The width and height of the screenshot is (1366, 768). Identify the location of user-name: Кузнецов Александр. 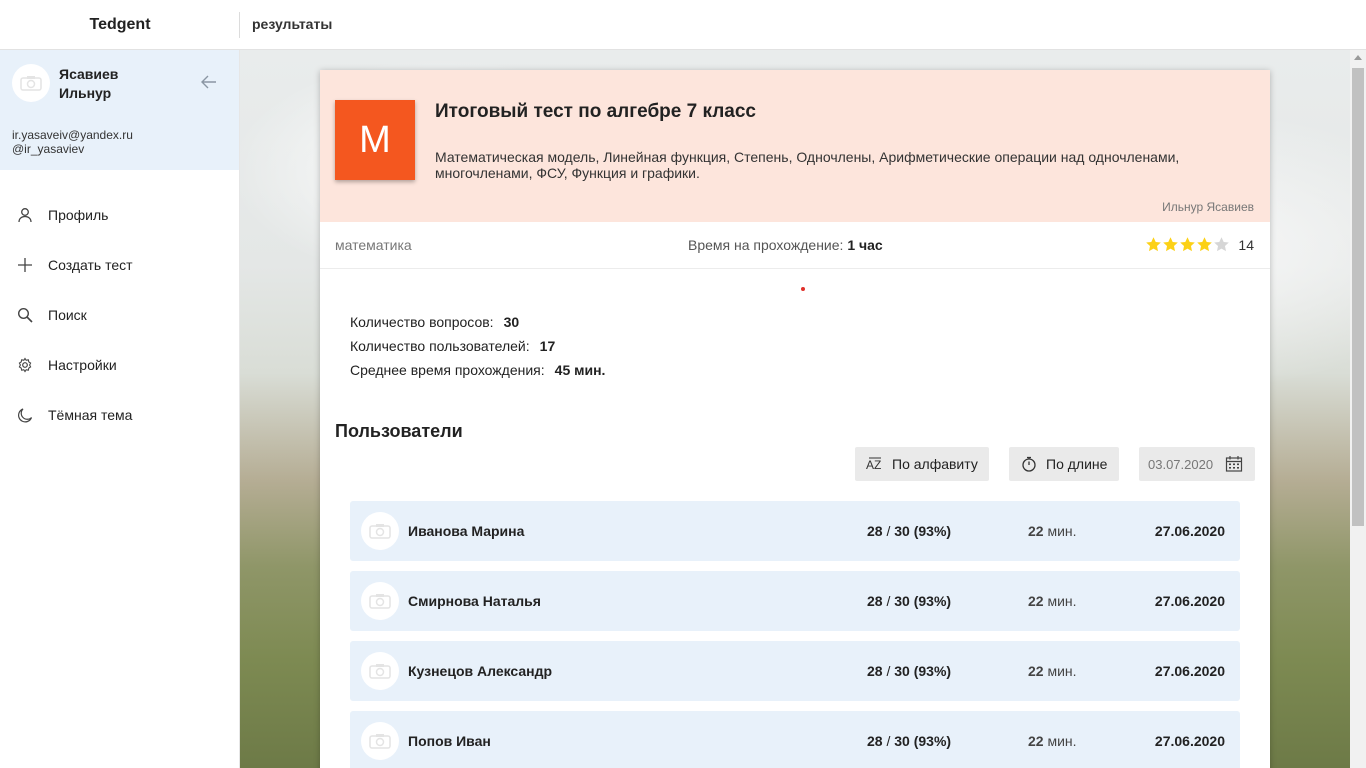
(480, 671).